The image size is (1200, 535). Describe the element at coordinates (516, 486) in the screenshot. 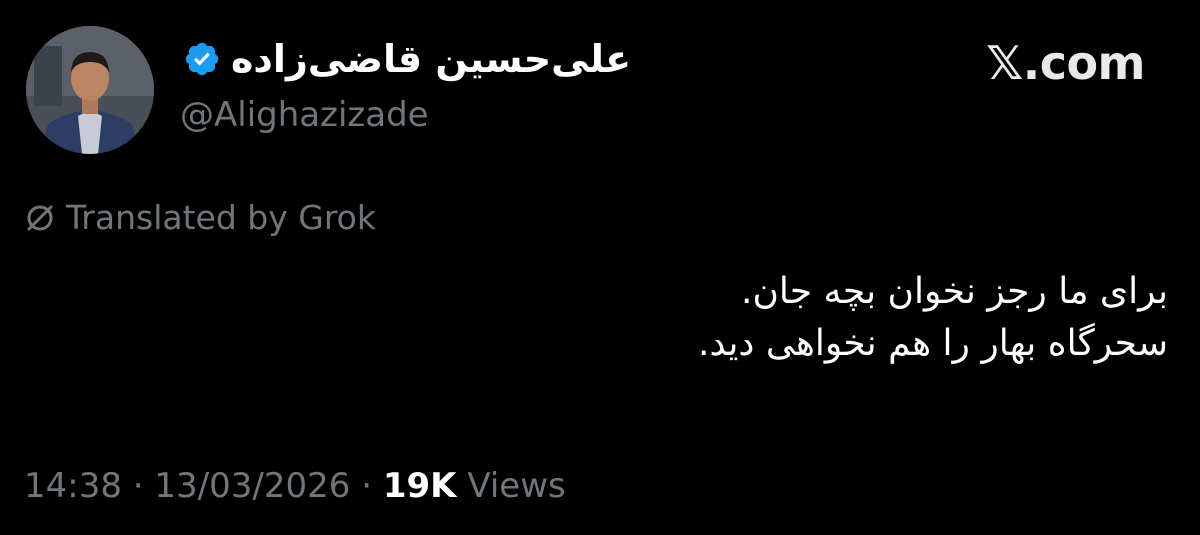

I see `views-label: Views` at that location.